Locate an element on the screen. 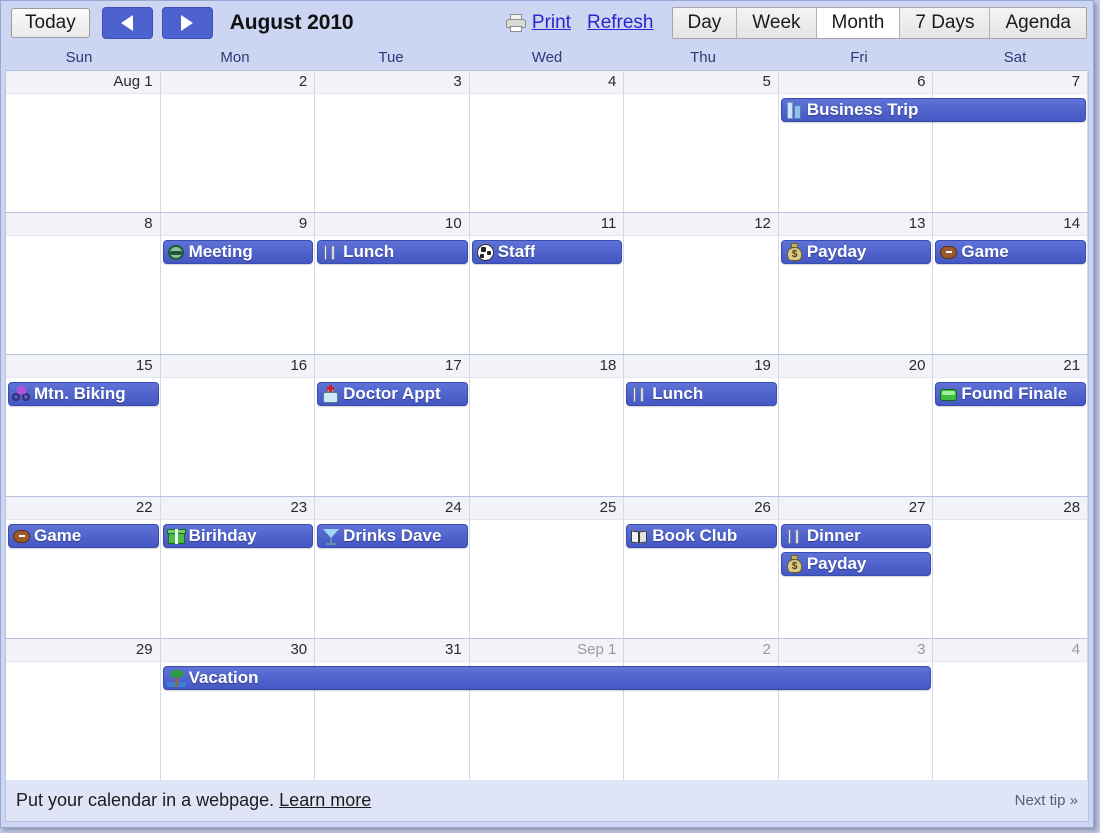 The width and height of the screenshot is (1100, 833). day-date-bar: 27 is located at coordinates (855, 508).